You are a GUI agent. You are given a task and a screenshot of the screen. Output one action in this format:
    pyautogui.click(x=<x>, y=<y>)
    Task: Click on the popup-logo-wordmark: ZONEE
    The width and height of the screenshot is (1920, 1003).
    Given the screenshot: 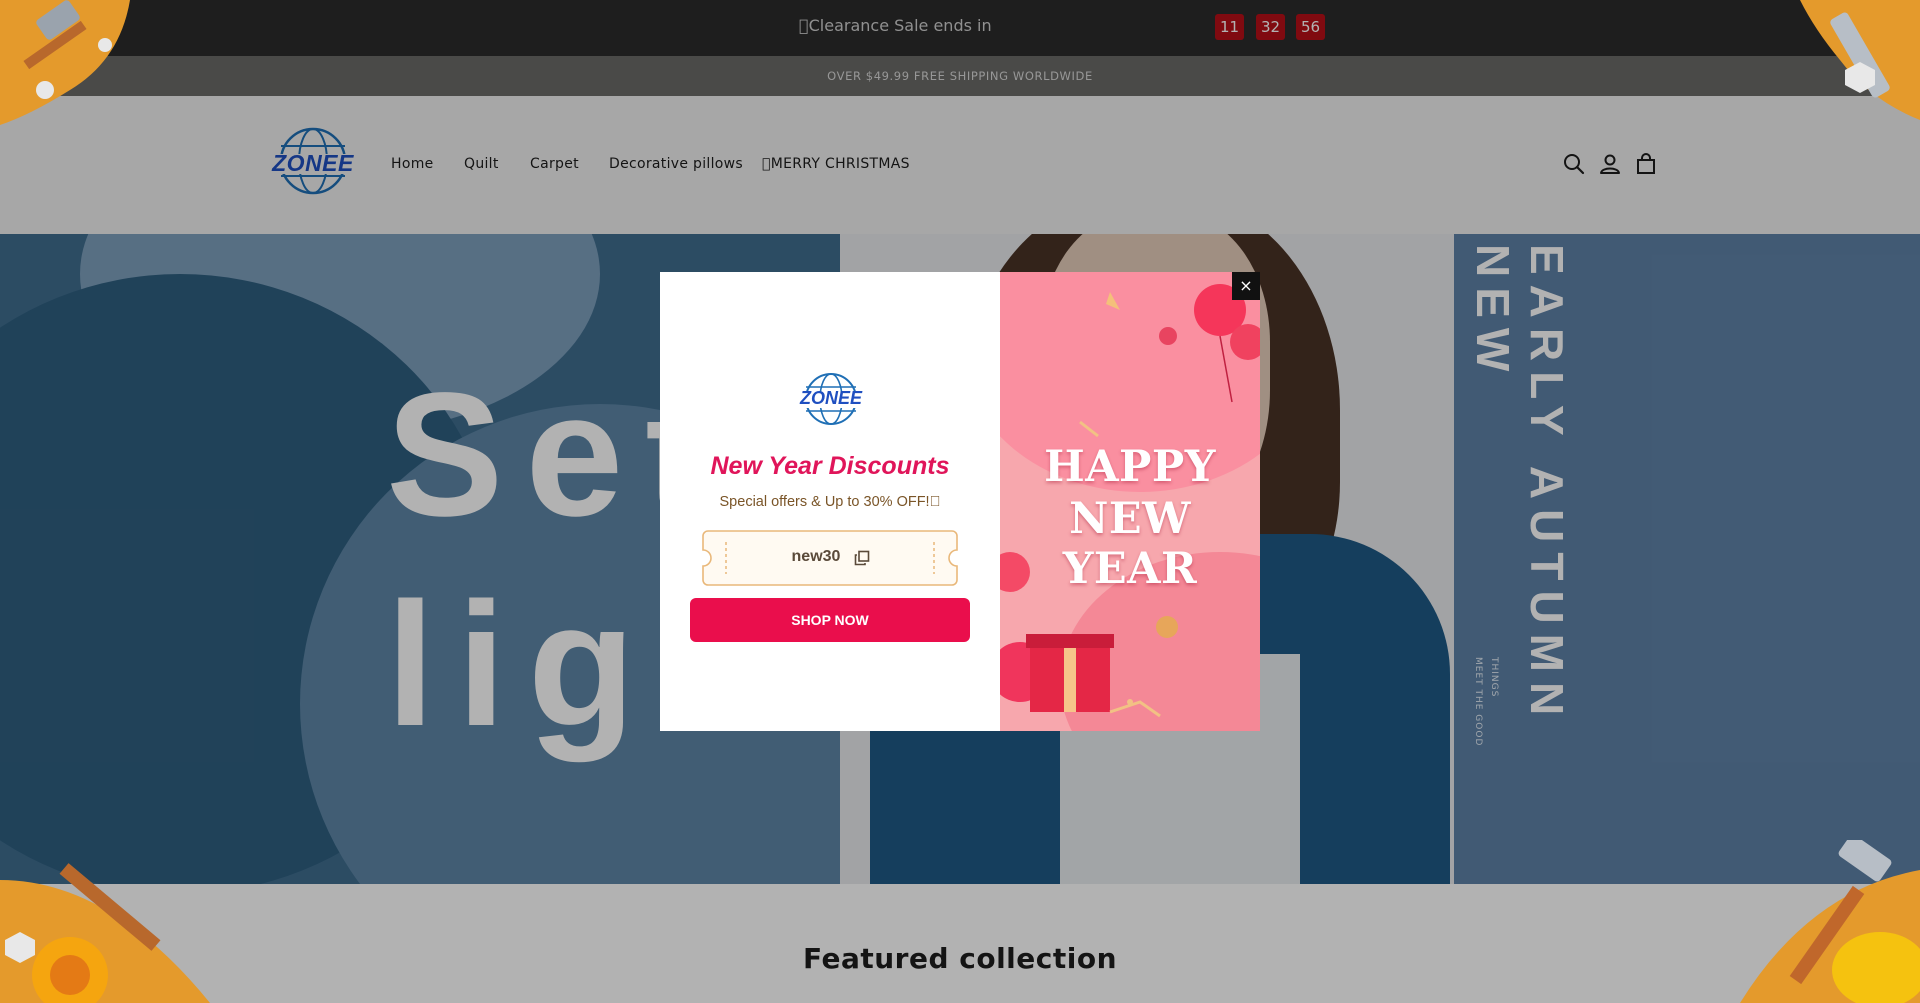 What is the action you would take?
    pyautogui.click(x=830, y=398)
    